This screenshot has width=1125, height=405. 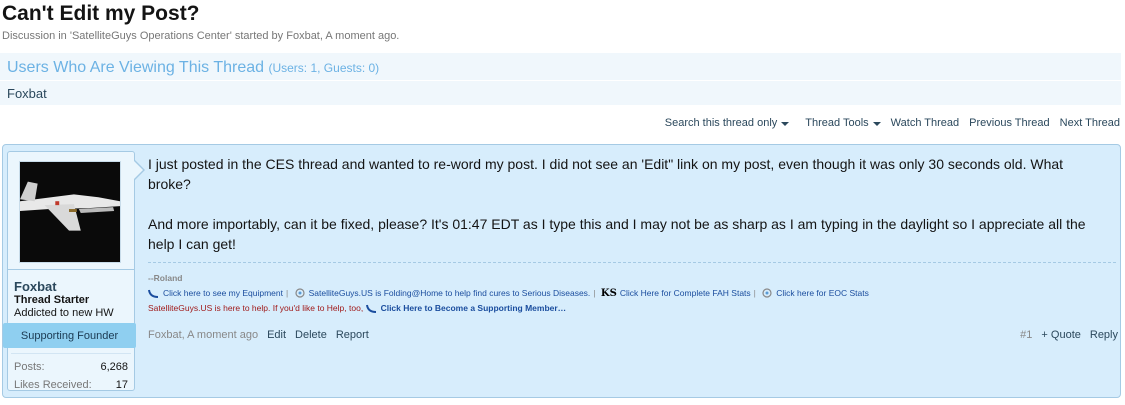 I want to click on quote-link: + Quote, so click(x=1060, y=335).